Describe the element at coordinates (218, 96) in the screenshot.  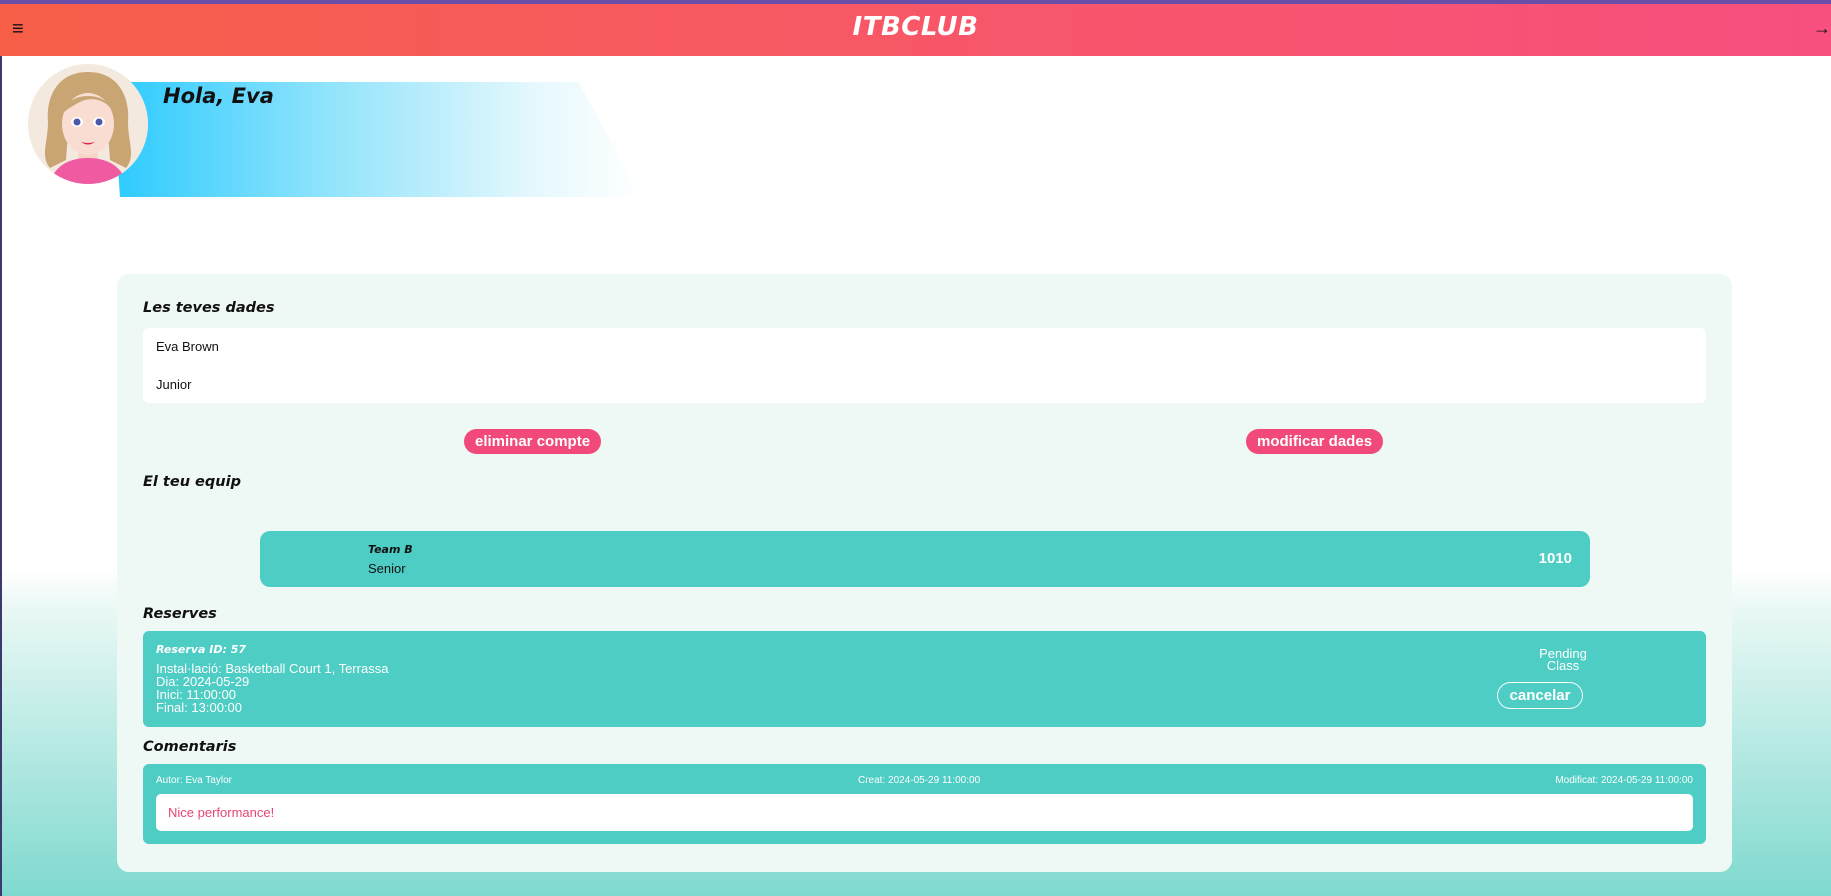
I see `greeting-text: Hola, Eva` at that location.